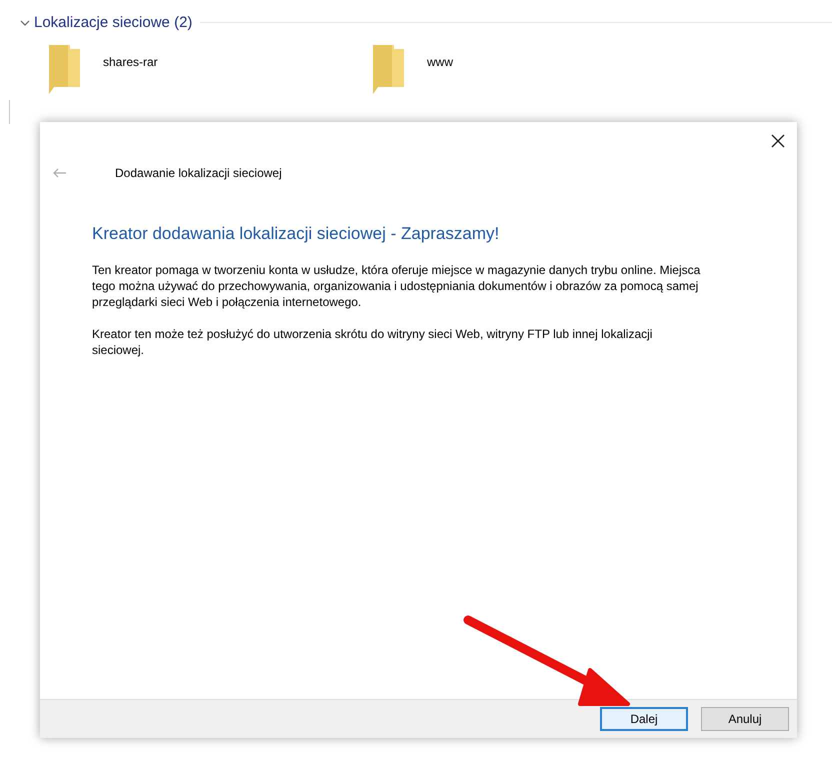  What do you see at coordinates (60, 173) in the screenshot?
I see `back-arrow-icon` at bounding box center [60, 173].